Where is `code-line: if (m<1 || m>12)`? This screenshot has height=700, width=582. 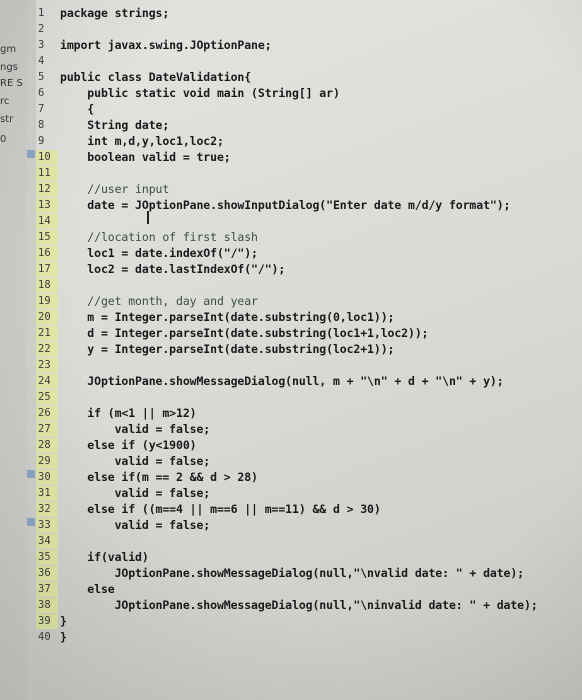
code-line: if (m<1 || m>12) is located at coordinates (128, 413).